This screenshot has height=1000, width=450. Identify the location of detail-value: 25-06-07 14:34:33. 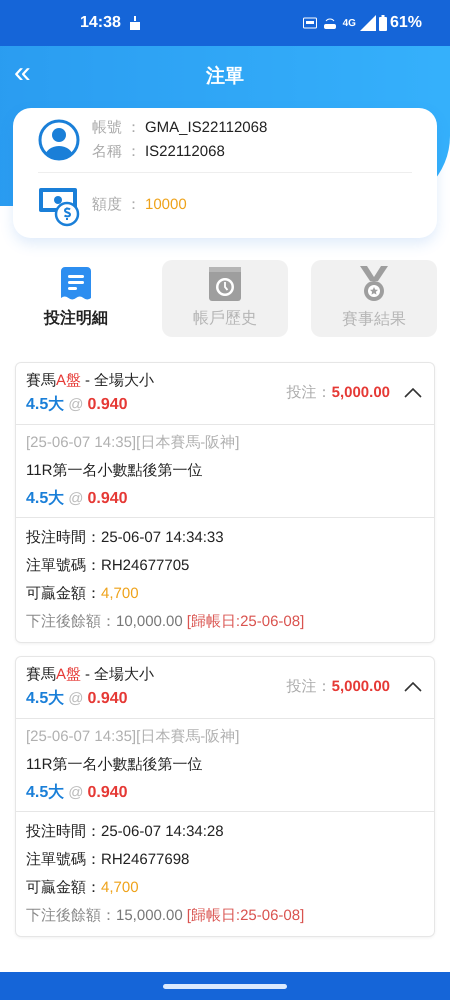
(162, 538).